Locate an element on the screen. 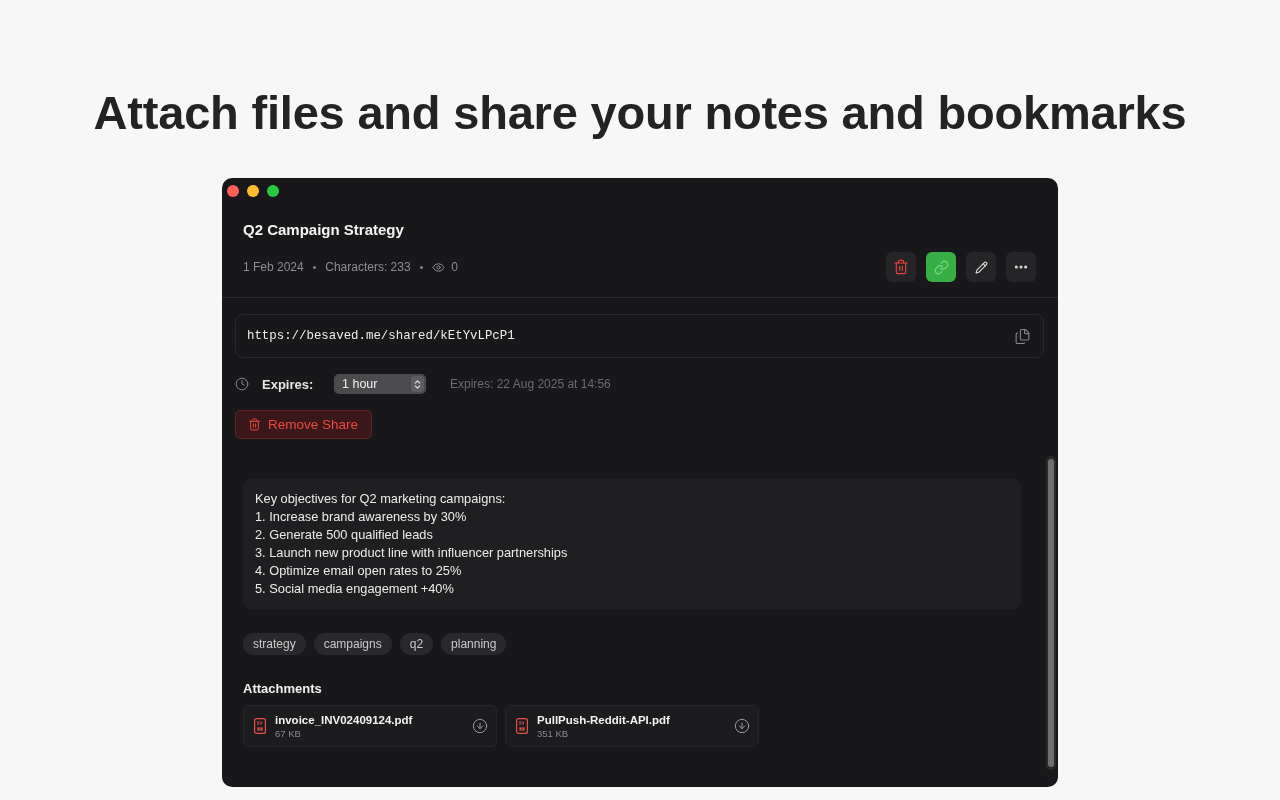 This screenshot has width=1280, height=800. tag-chip: campaigns is located at coordinates (352, 644).